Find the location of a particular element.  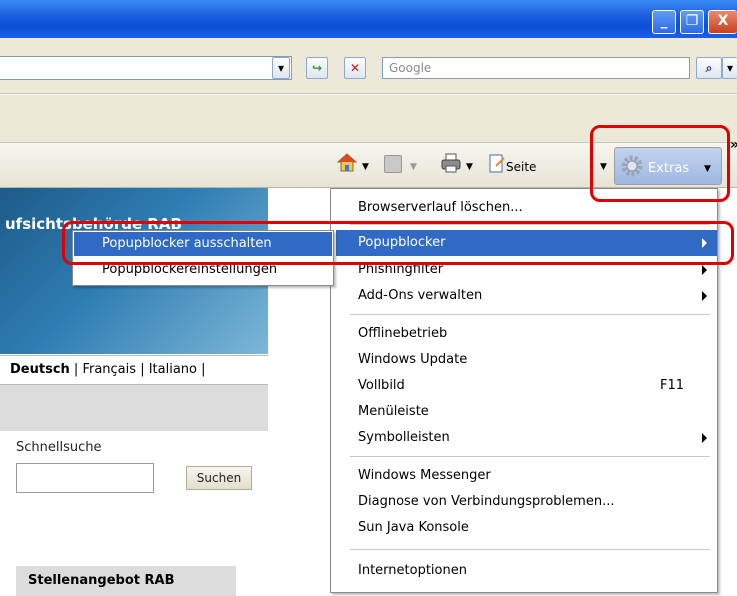

lang-link-fr: Français is located at coordinates (109, 369).